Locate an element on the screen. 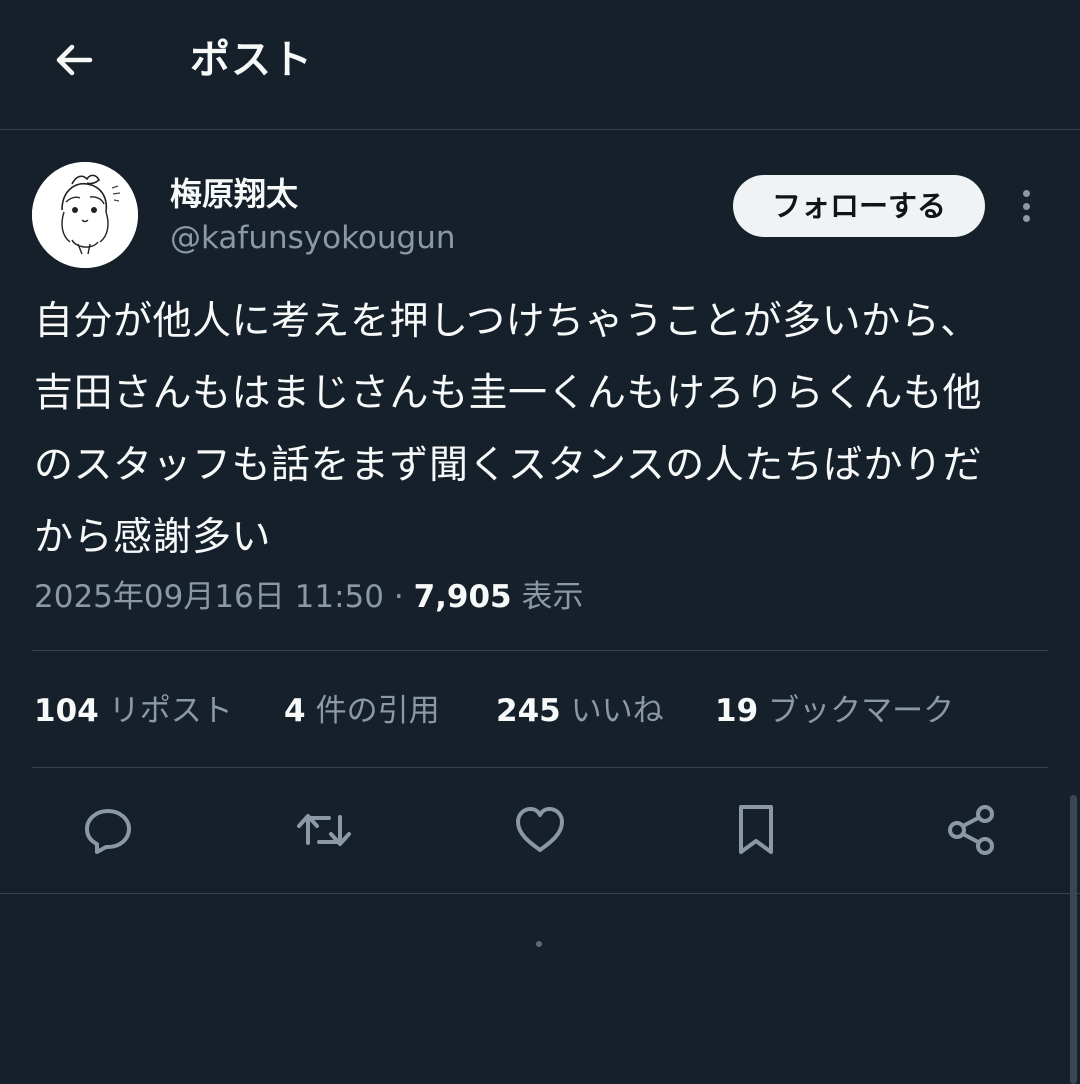  views-label: 表示 is located at coordinates (552, 597).